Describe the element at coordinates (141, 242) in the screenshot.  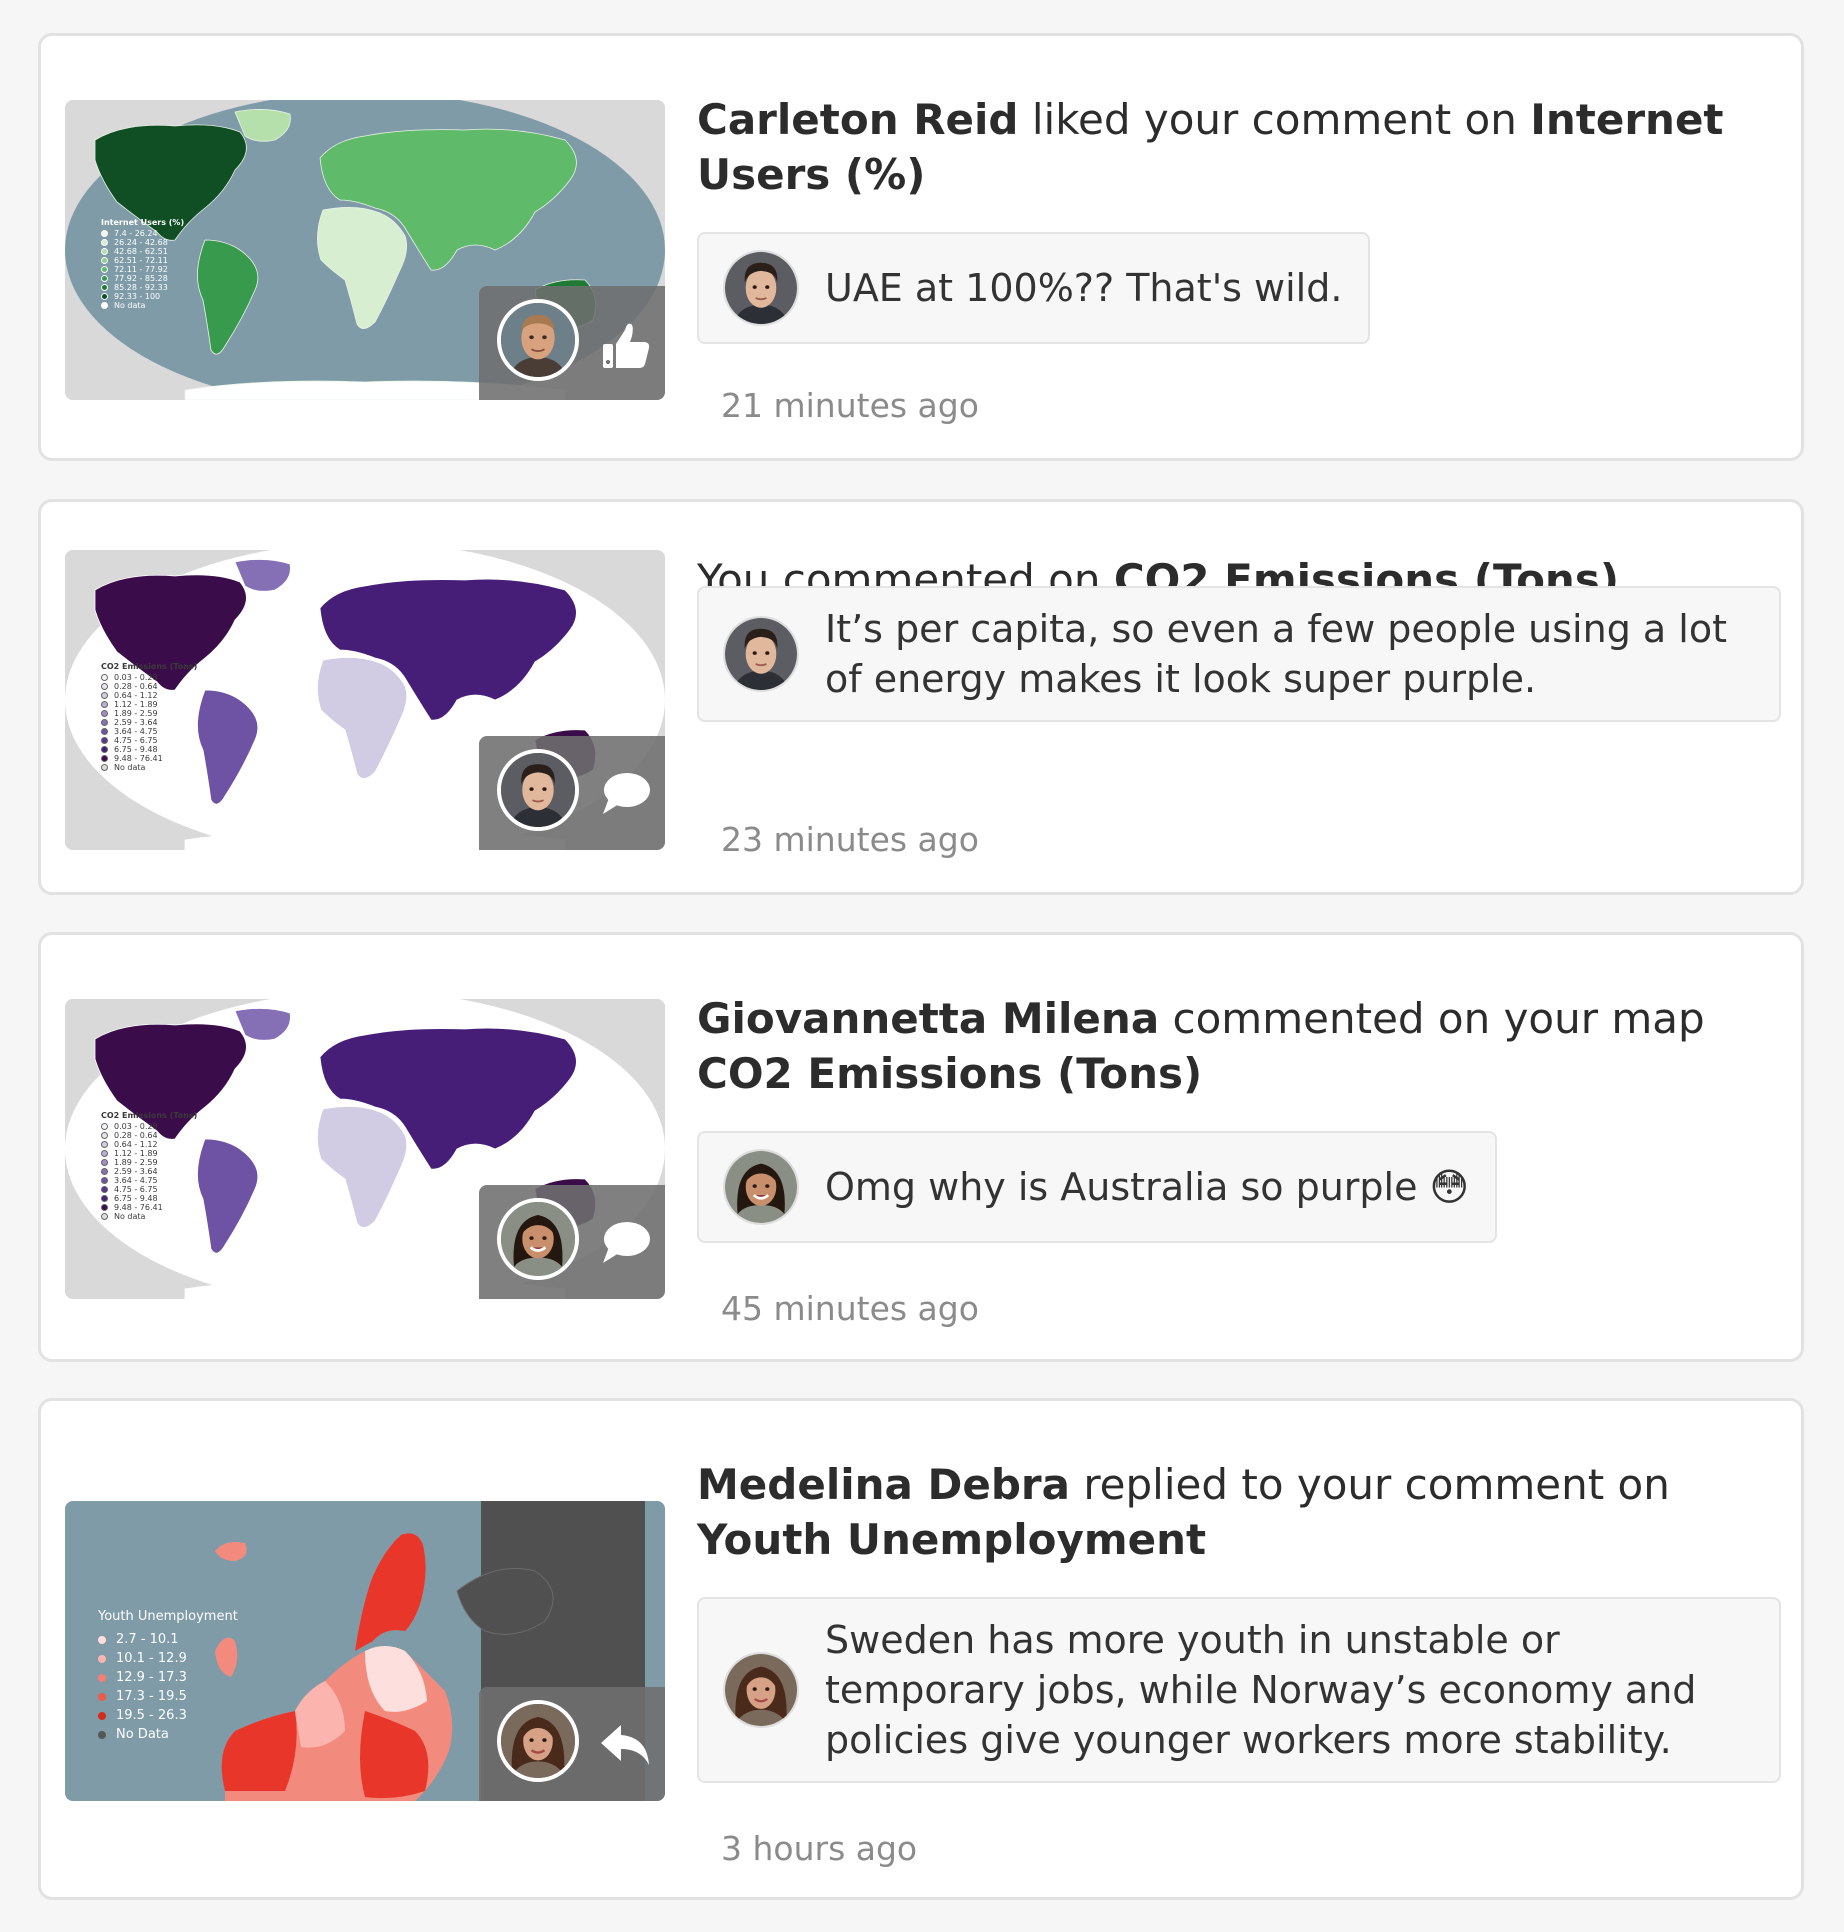
I see `legend-label: 26.24 - 42.68` at that location.